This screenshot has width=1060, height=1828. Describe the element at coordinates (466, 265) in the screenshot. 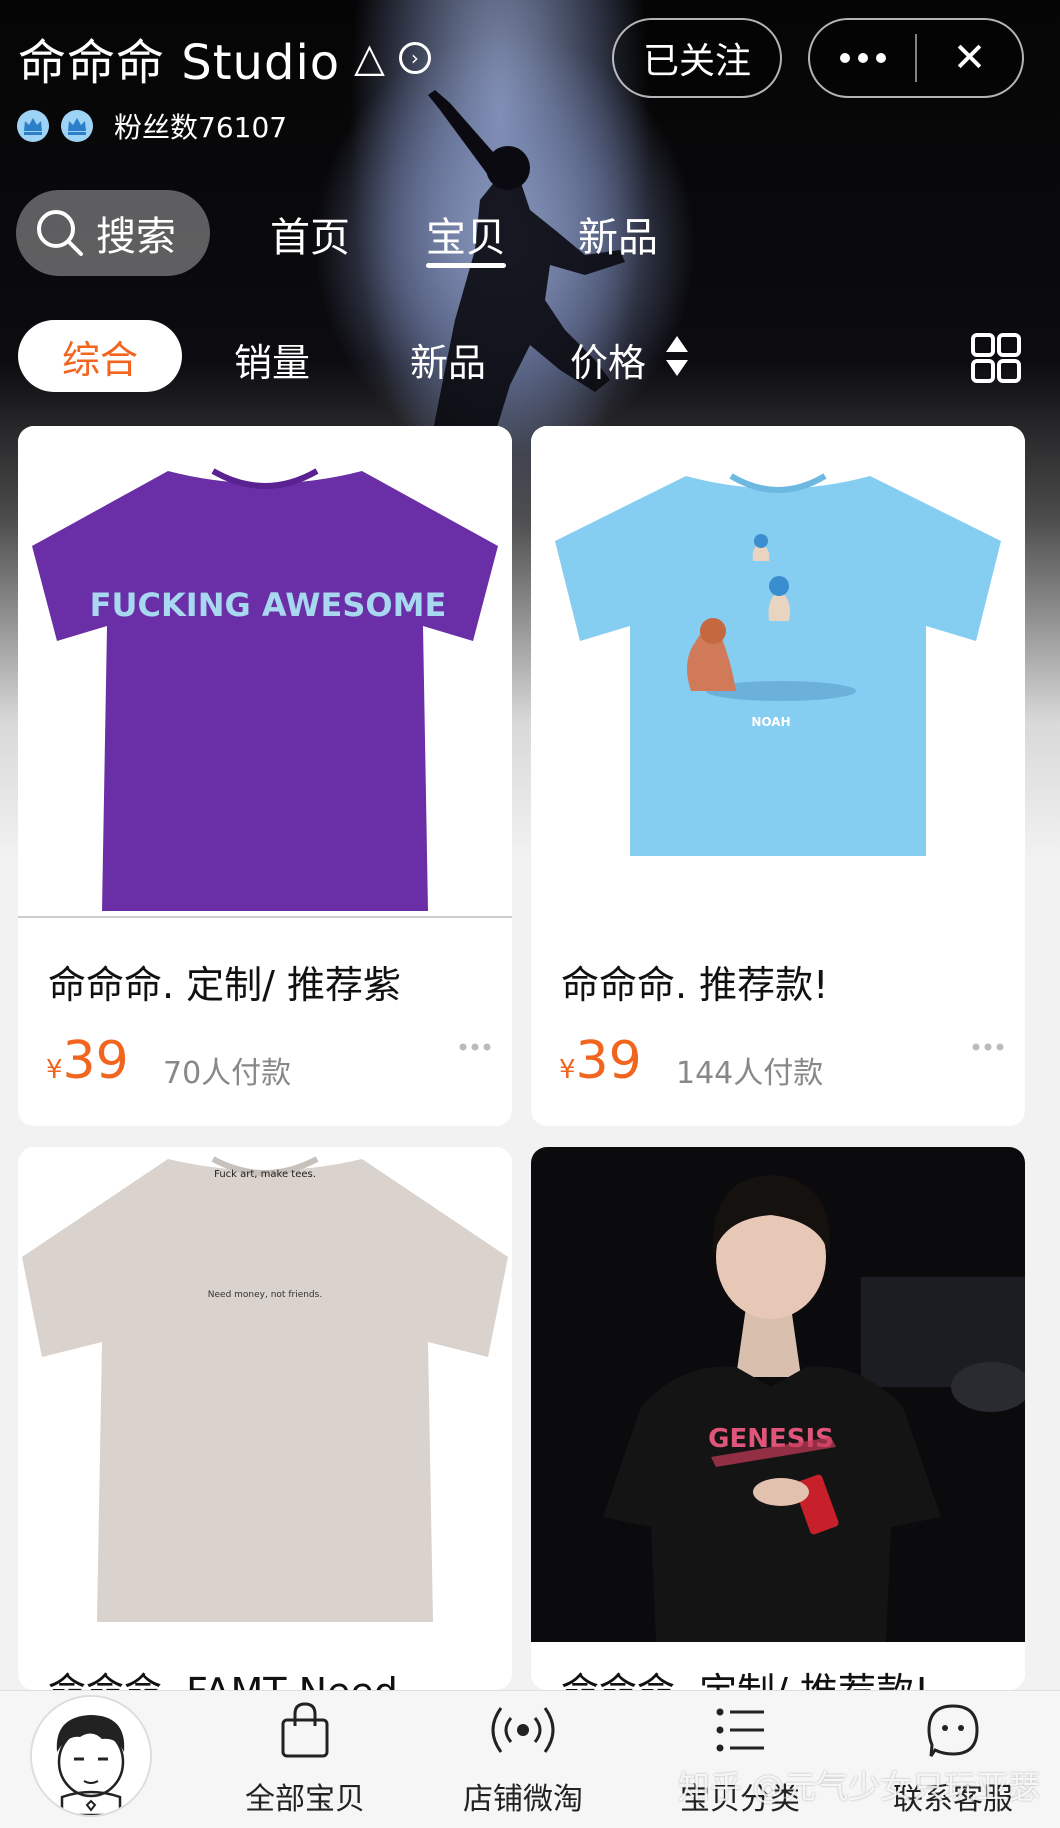

I see `active-tab-indicator` at that location.